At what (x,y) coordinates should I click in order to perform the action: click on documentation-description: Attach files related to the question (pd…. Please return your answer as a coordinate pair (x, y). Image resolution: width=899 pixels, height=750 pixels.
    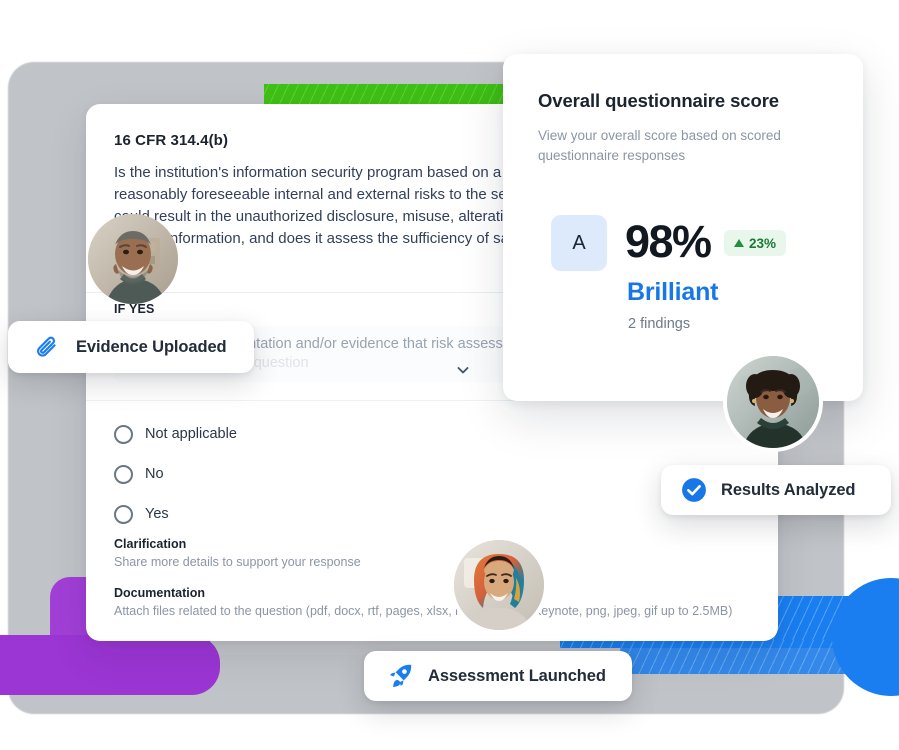
    Looking at the image, I should click on (434, 611).